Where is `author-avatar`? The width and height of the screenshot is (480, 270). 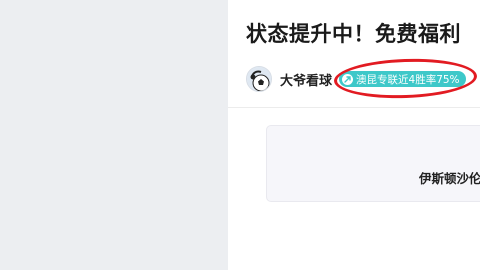 author-avatar is located at coordinates (259, 79).